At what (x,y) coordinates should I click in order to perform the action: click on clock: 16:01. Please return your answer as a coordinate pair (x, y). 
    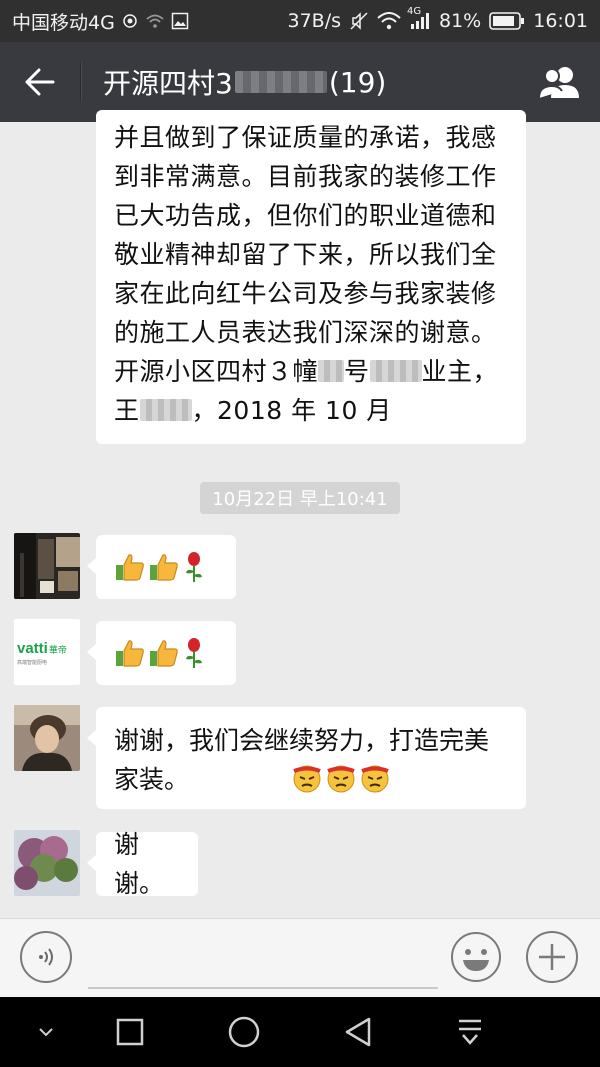
    Looking at the image, I should click on (560, 21).